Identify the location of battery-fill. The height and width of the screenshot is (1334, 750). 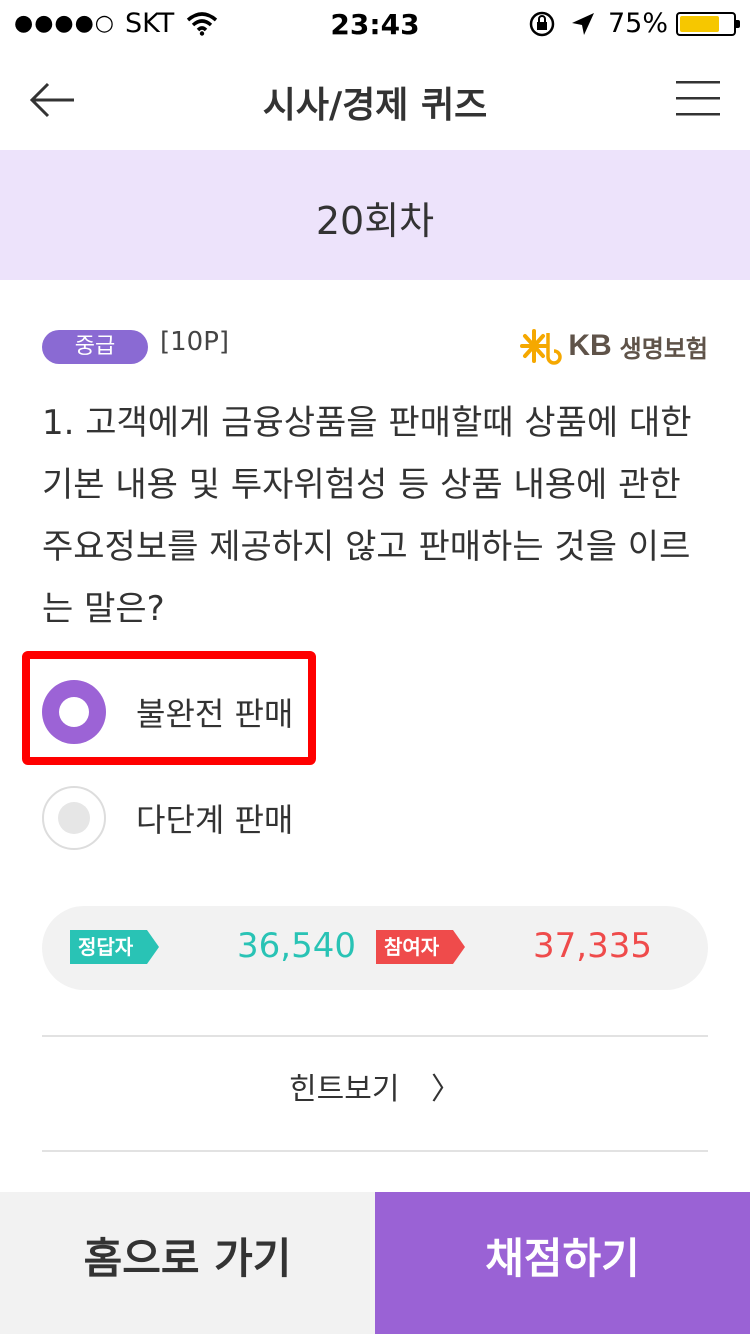
(699, 23).